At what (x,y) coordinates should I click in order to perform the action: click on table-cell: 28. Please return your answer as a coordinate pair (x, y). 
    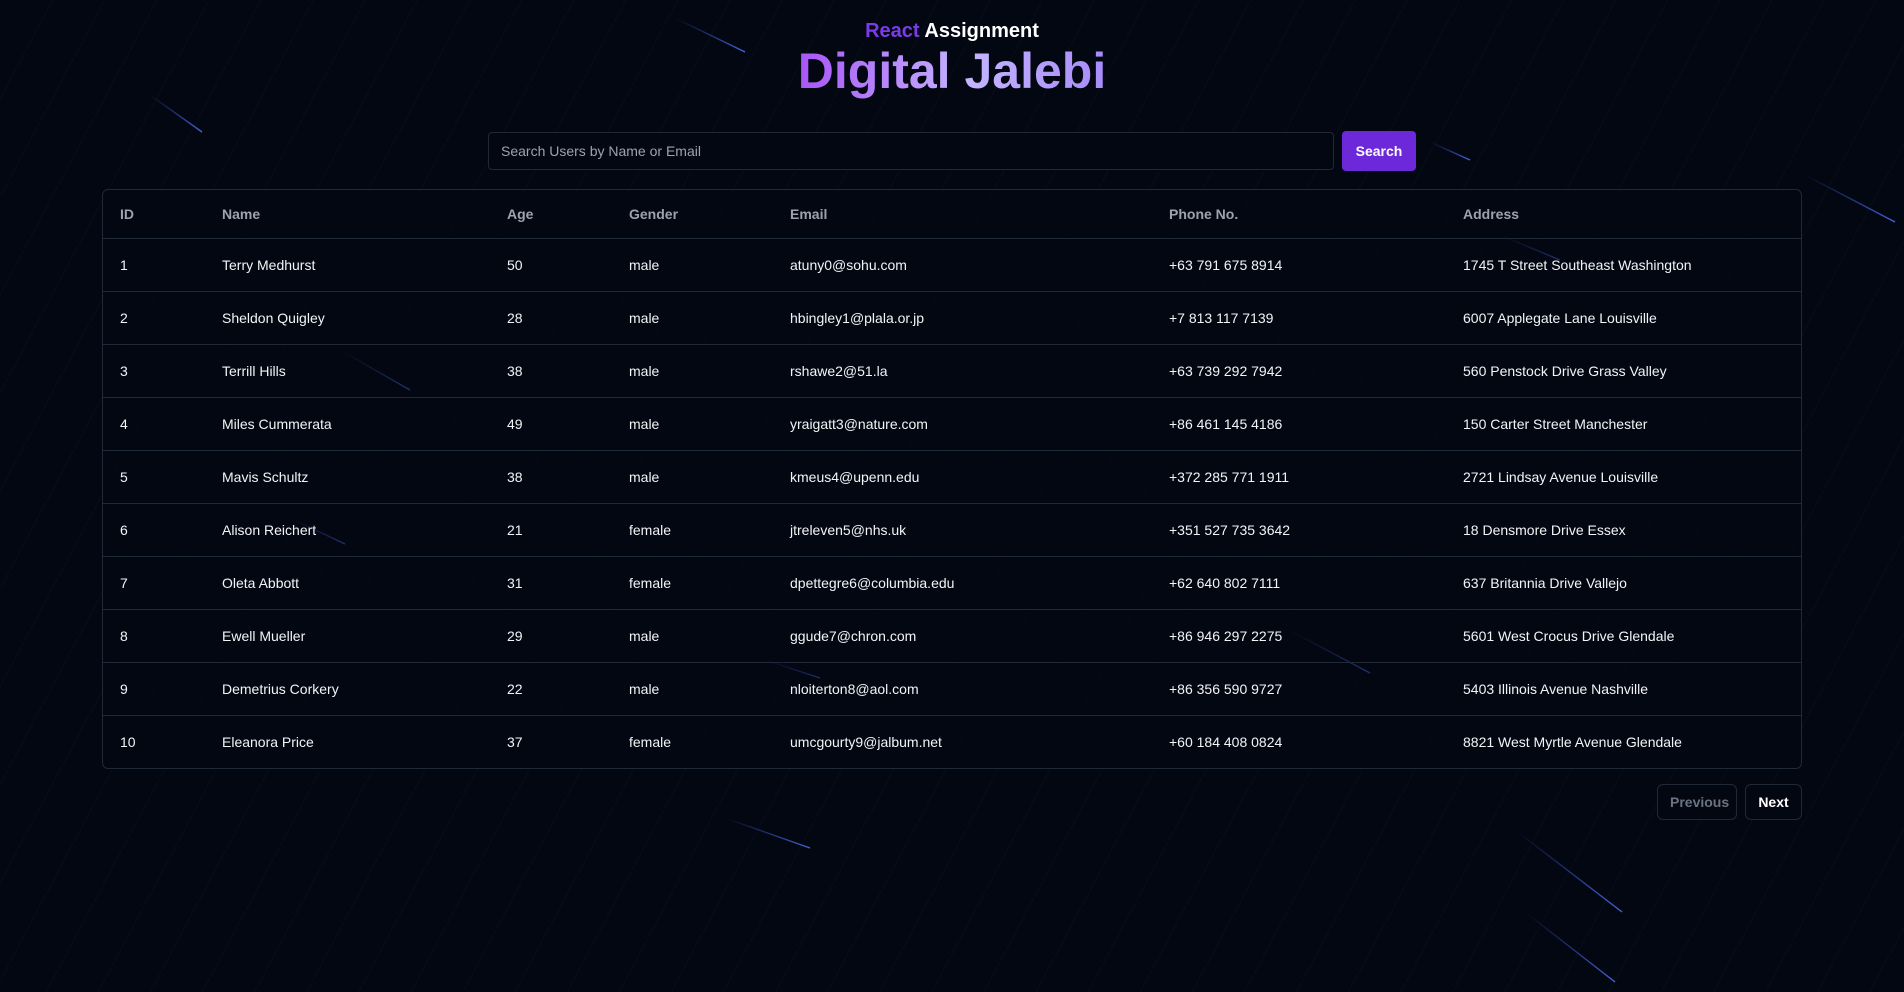
    Looking at the image, I should click on (551, 318).